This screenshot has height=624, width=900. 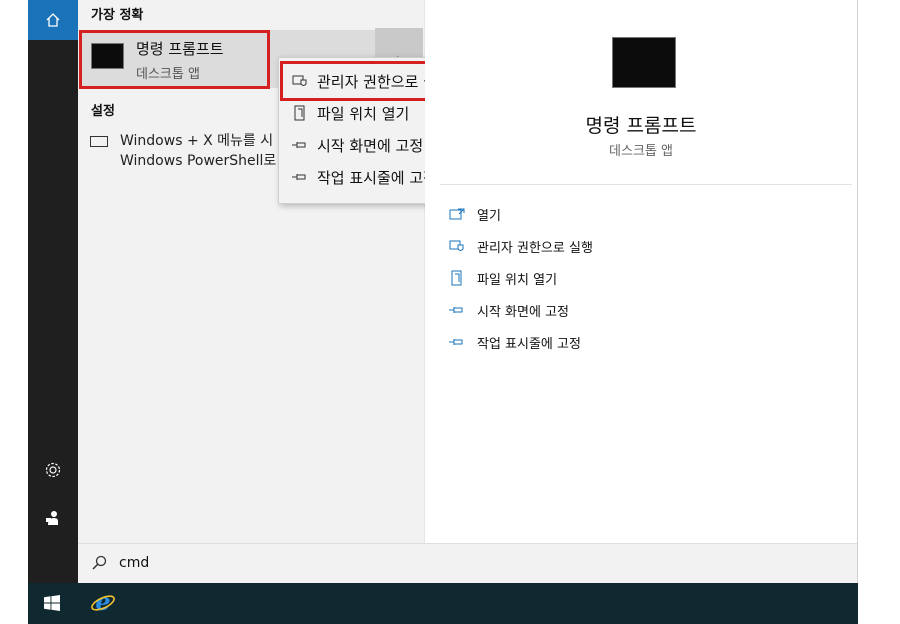 What do you see at coordinates (363, 113) in the screenshot?
I see `ctx-open-file-location-label: 파일 위치 열기` at bounding box center [363, 113].